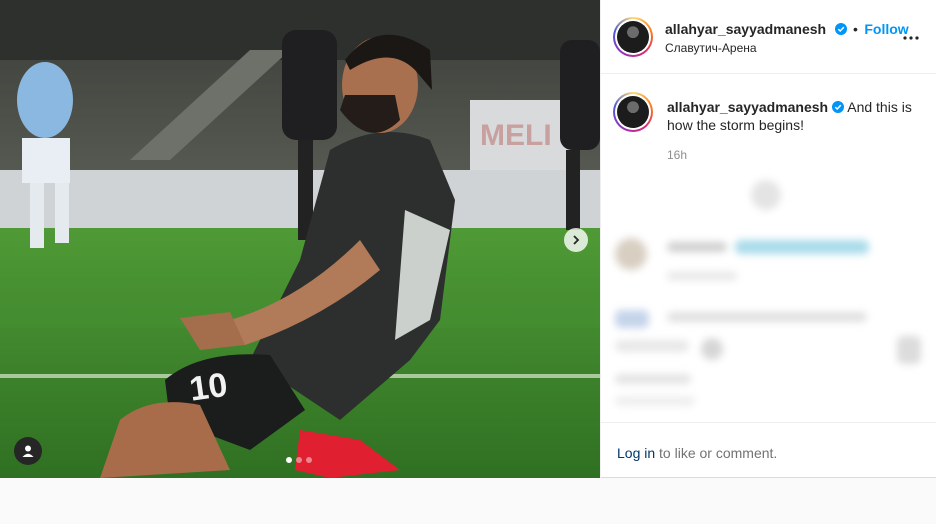 This screenshot has width=936, height=524. What do you see at coordinates (747, 107) in the screenshot?
I see `caption-username-link: allahyar_sayyadmanesh` at bounding box center [747, 107].